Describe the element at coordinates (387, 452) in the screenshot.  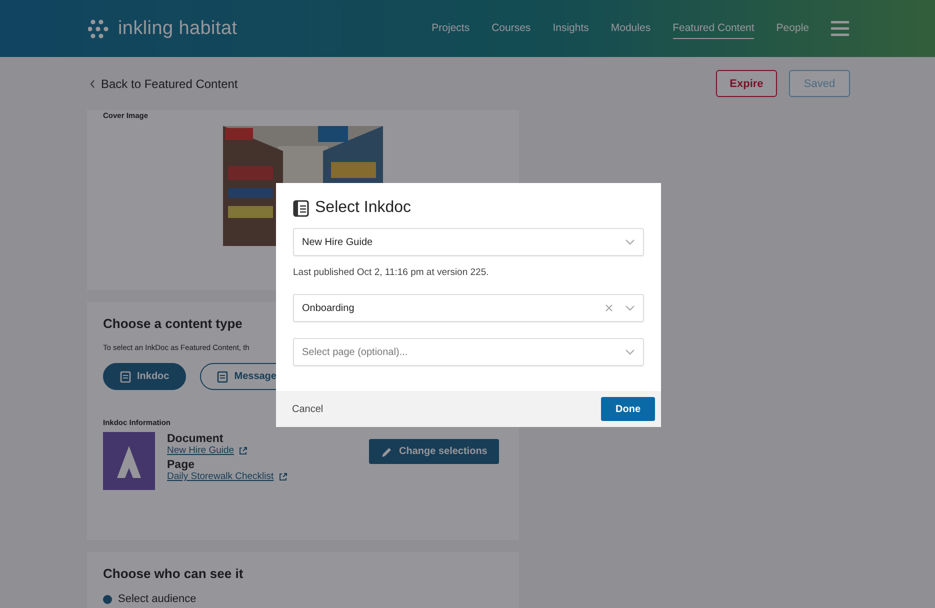
I see `pencil-icon` at that location.